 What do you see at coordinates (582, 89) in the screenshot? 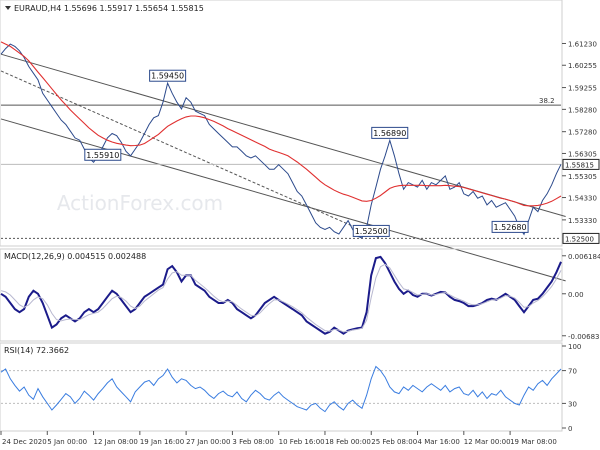
I see `y-tick-label: 1.59255` at bounding box center [582, 89].